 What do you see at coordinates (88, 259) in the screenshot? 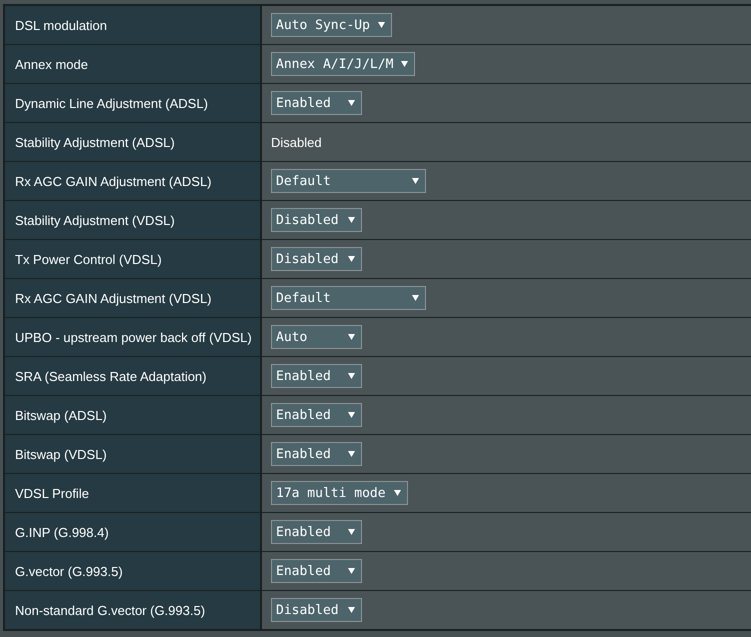
I see `setting-label: Tx Power Control (VDSL)` at bounding box center [88, 259].